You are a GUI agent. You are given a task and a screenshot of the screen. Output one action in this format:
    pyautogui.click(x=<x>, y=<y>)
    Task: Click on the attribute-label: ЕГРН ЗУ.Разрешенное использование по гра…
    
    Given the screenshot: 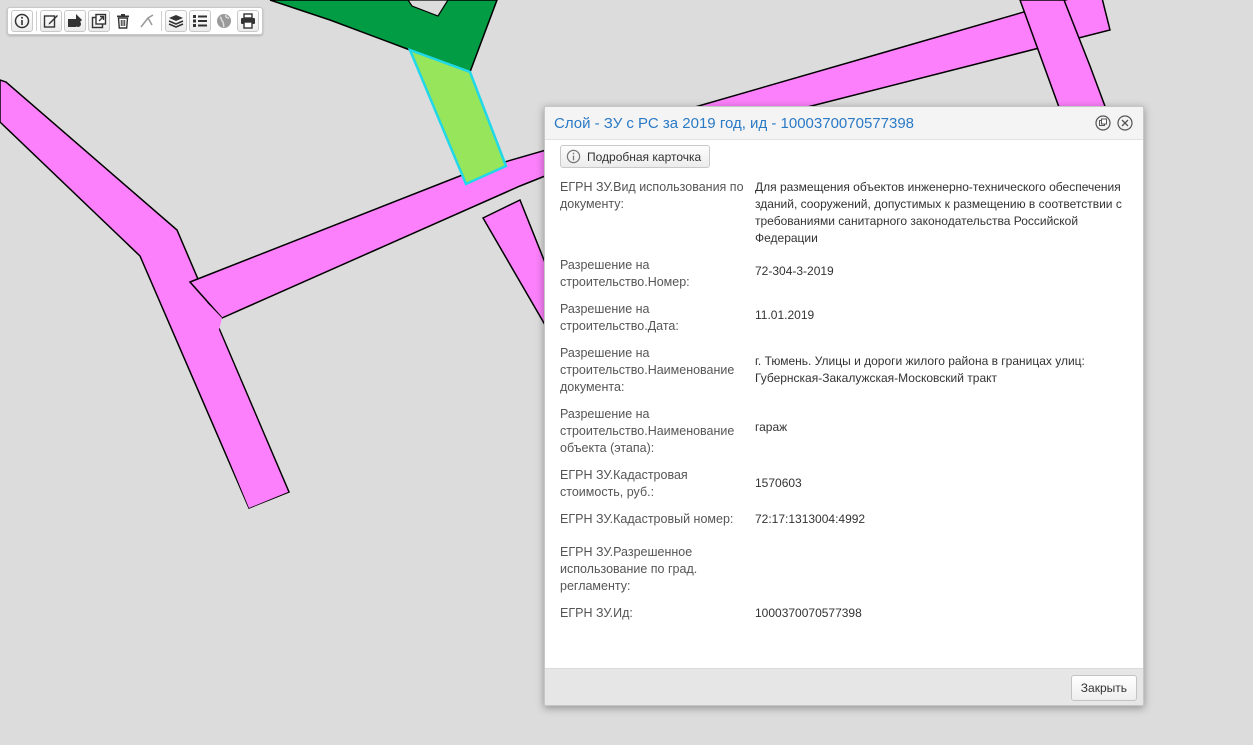 What is the action you would take?
    pyautogui.click(x=629, y=569)
    